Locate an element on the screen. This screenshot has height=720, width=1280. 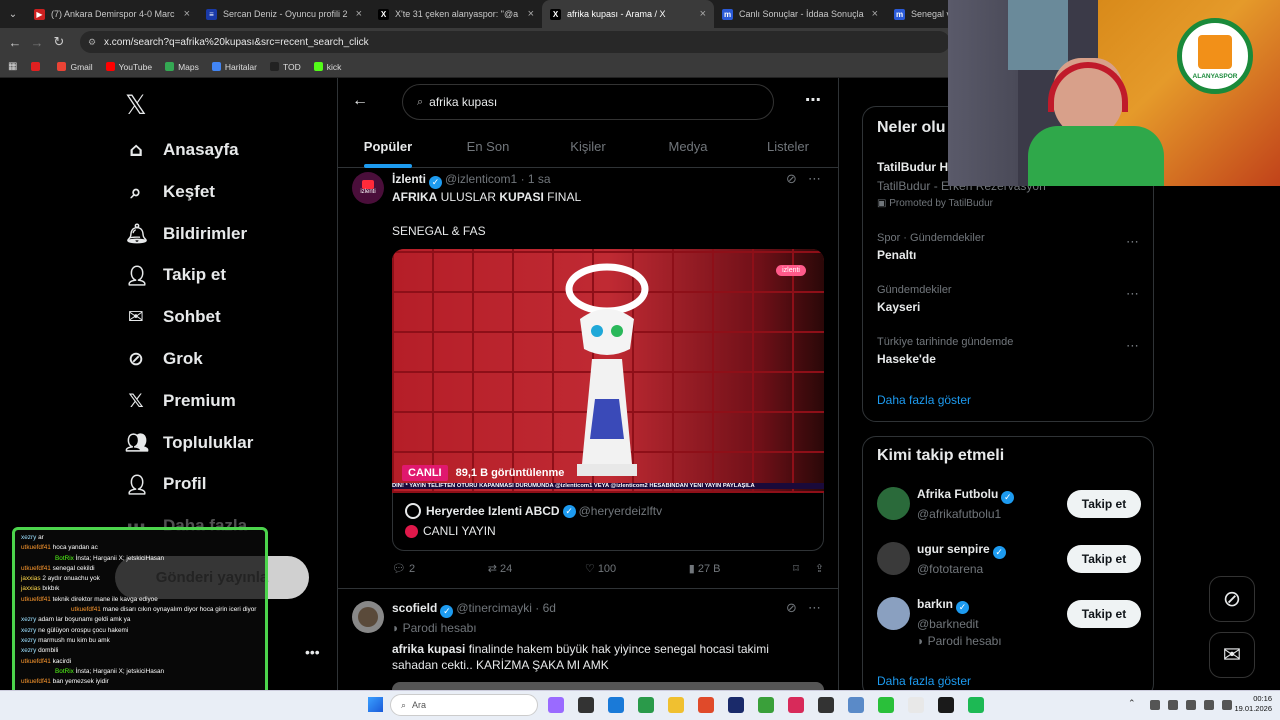
nav-item-search: ⌕ Keşfet is located at coordinates (170, 192).